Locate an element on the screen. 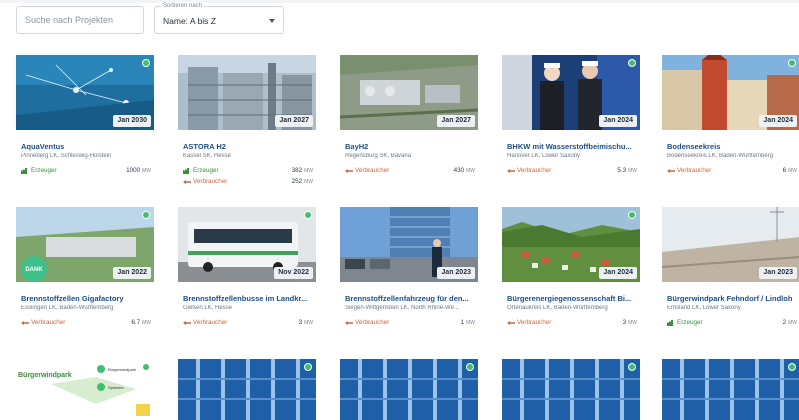 The height and width of the screenshot is (420, 799). capacity-value: 1000 MW is located at coordinates (138, 170).